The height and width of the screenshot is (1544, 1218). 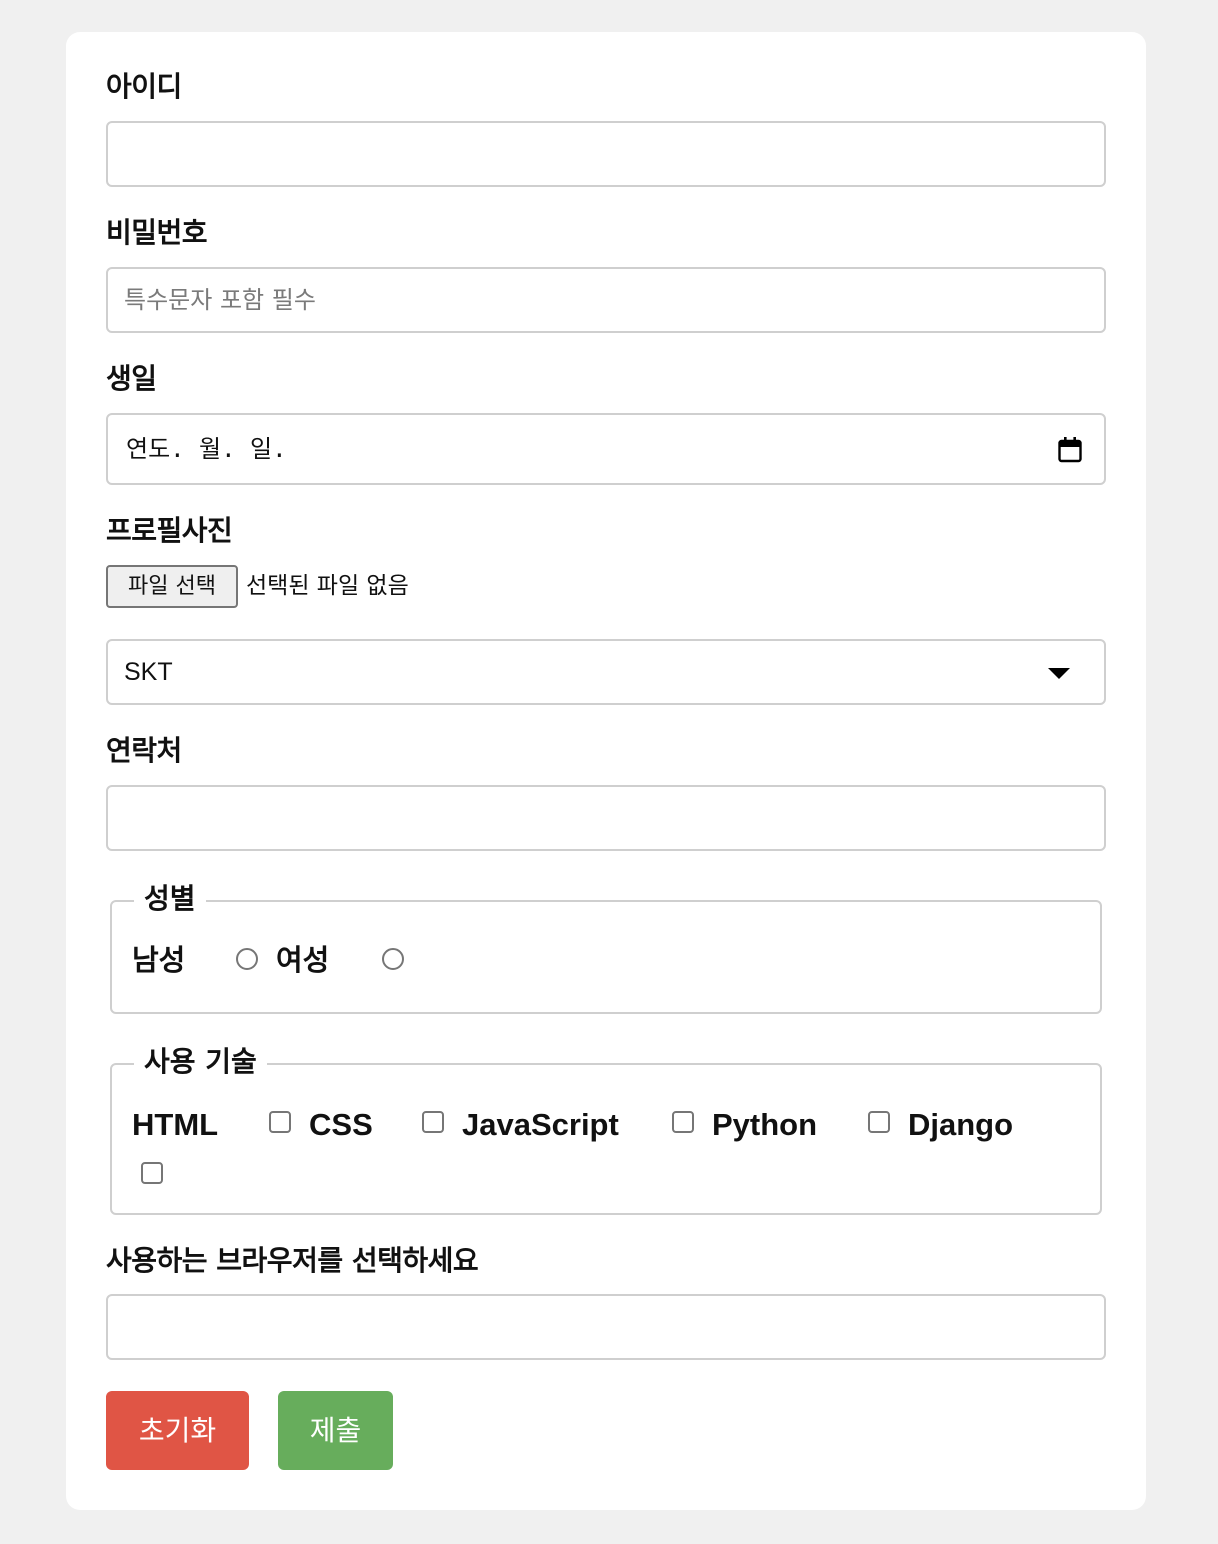 What do you see at coordinates (200, 1062) in the screenshot?
I see `skills-legend: 사용 기술` at bounding box center [200, 1062].